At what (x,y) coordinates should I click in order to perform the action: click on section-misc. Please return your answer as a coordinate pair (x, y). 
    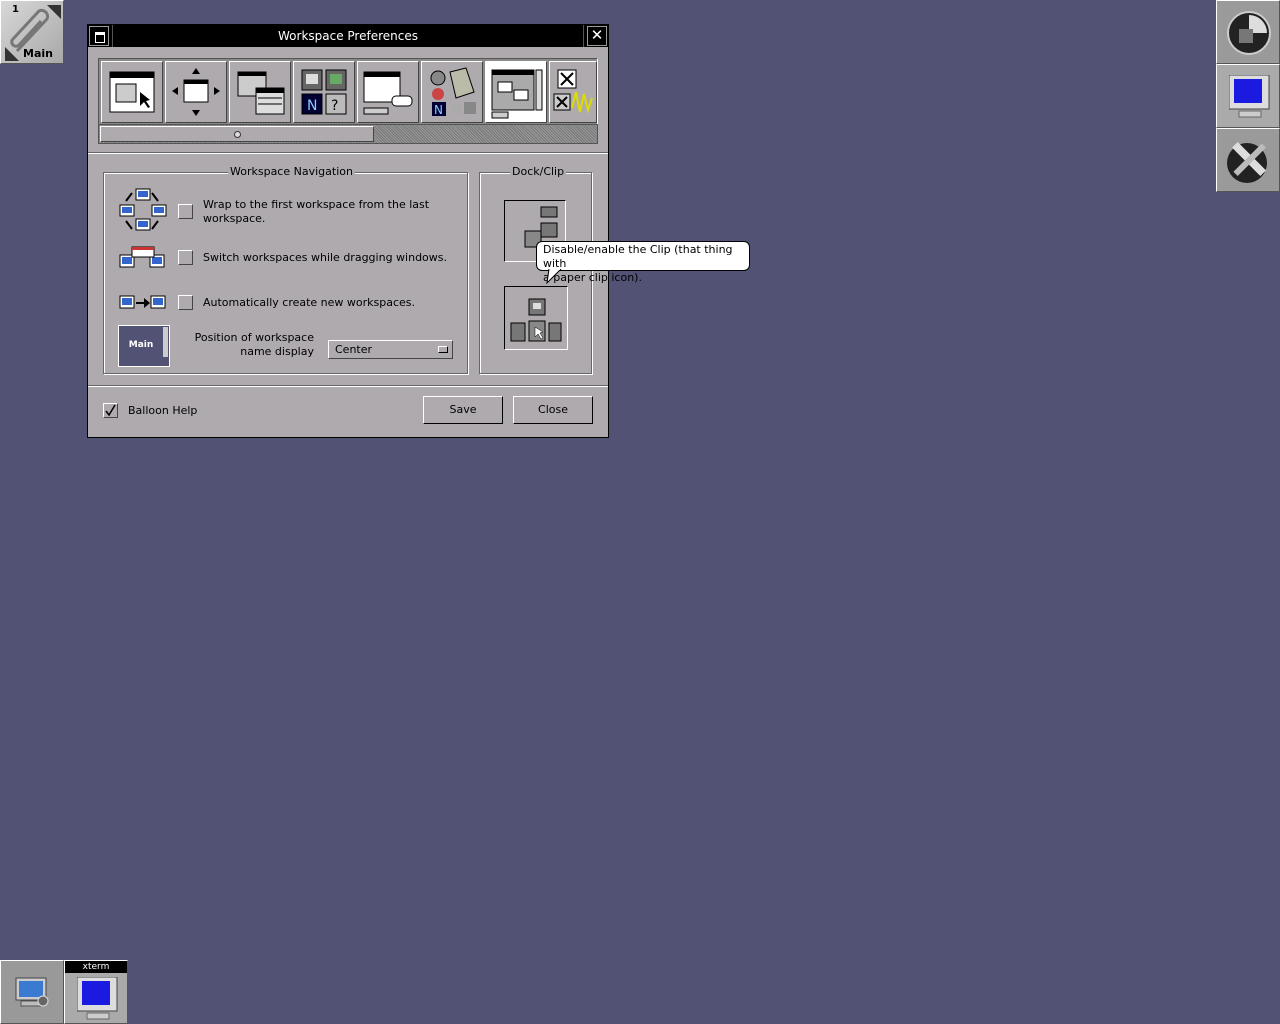
    Looking at the image, I should click on (573, 92).